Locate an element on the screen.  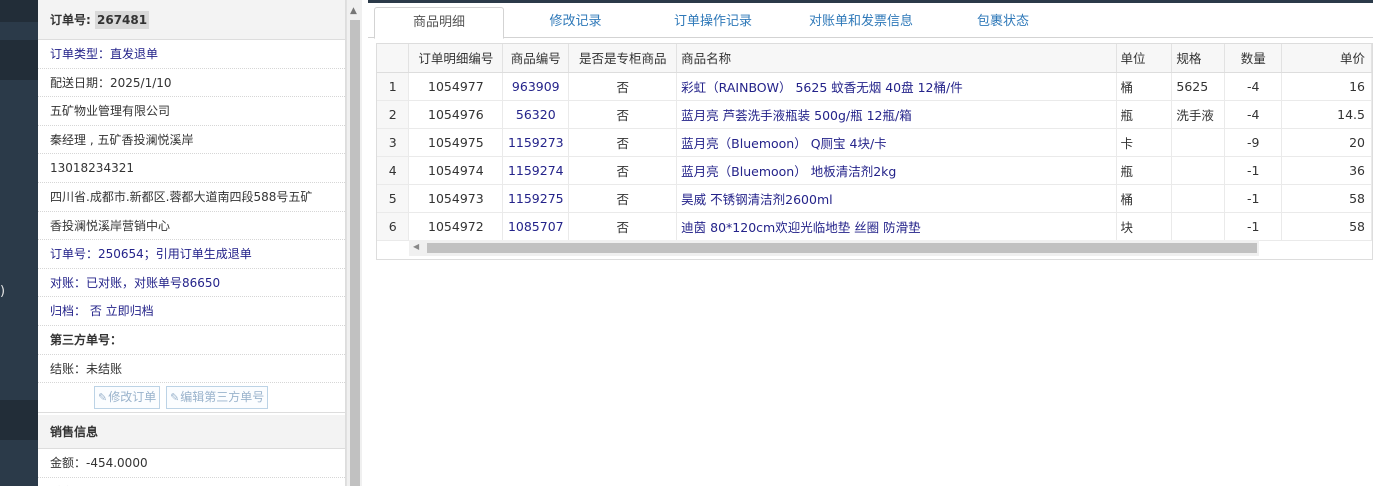
detail-id-cell: 1054977 is located at coordinates (456, 86).